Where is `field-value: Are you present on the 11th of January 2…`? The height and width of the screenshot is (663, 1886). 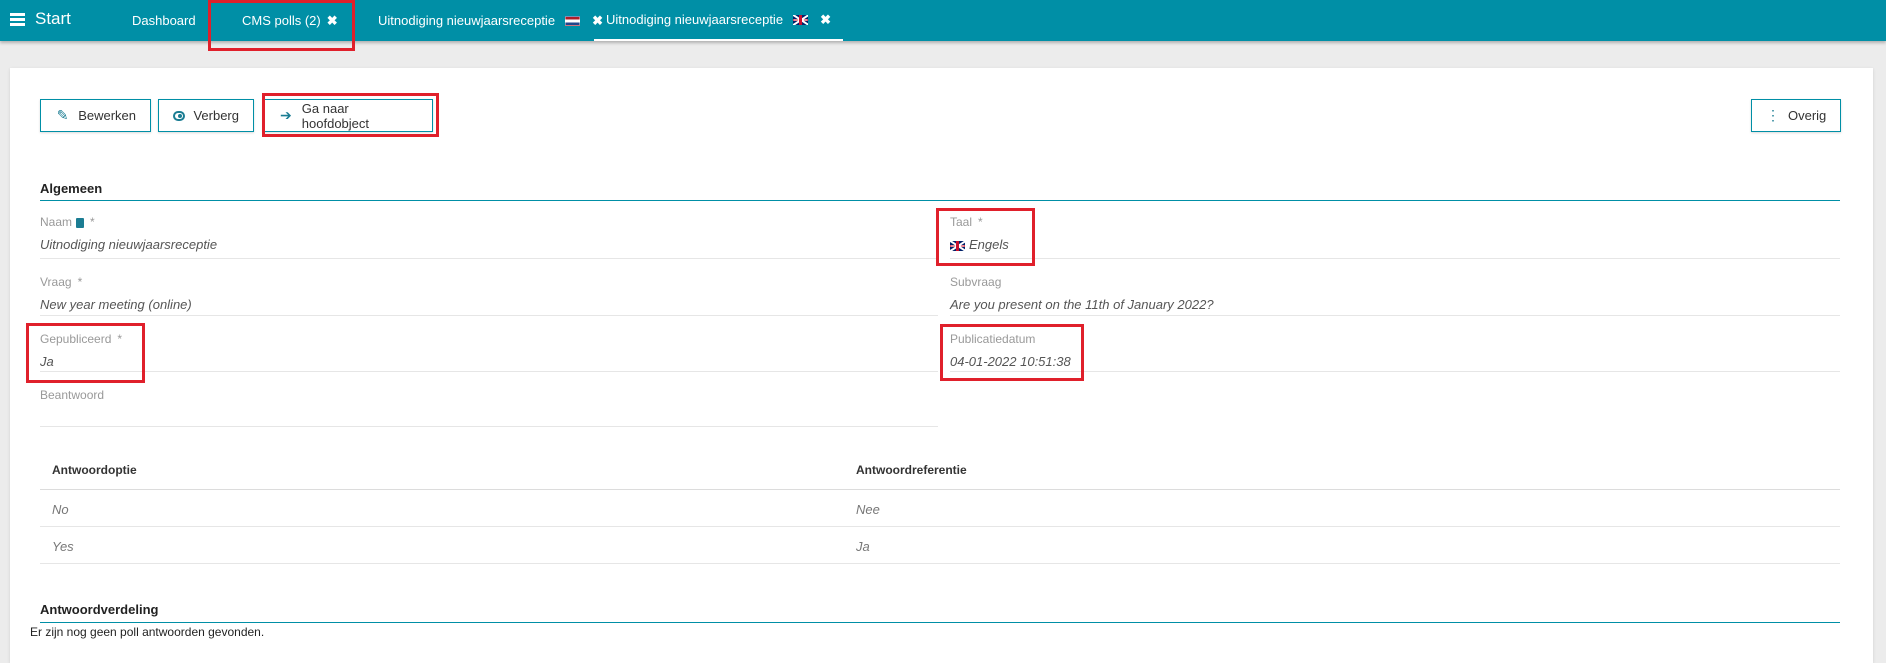
field-value: Are you present on the 11th of January 2… is located at coordinates (1082, 304).